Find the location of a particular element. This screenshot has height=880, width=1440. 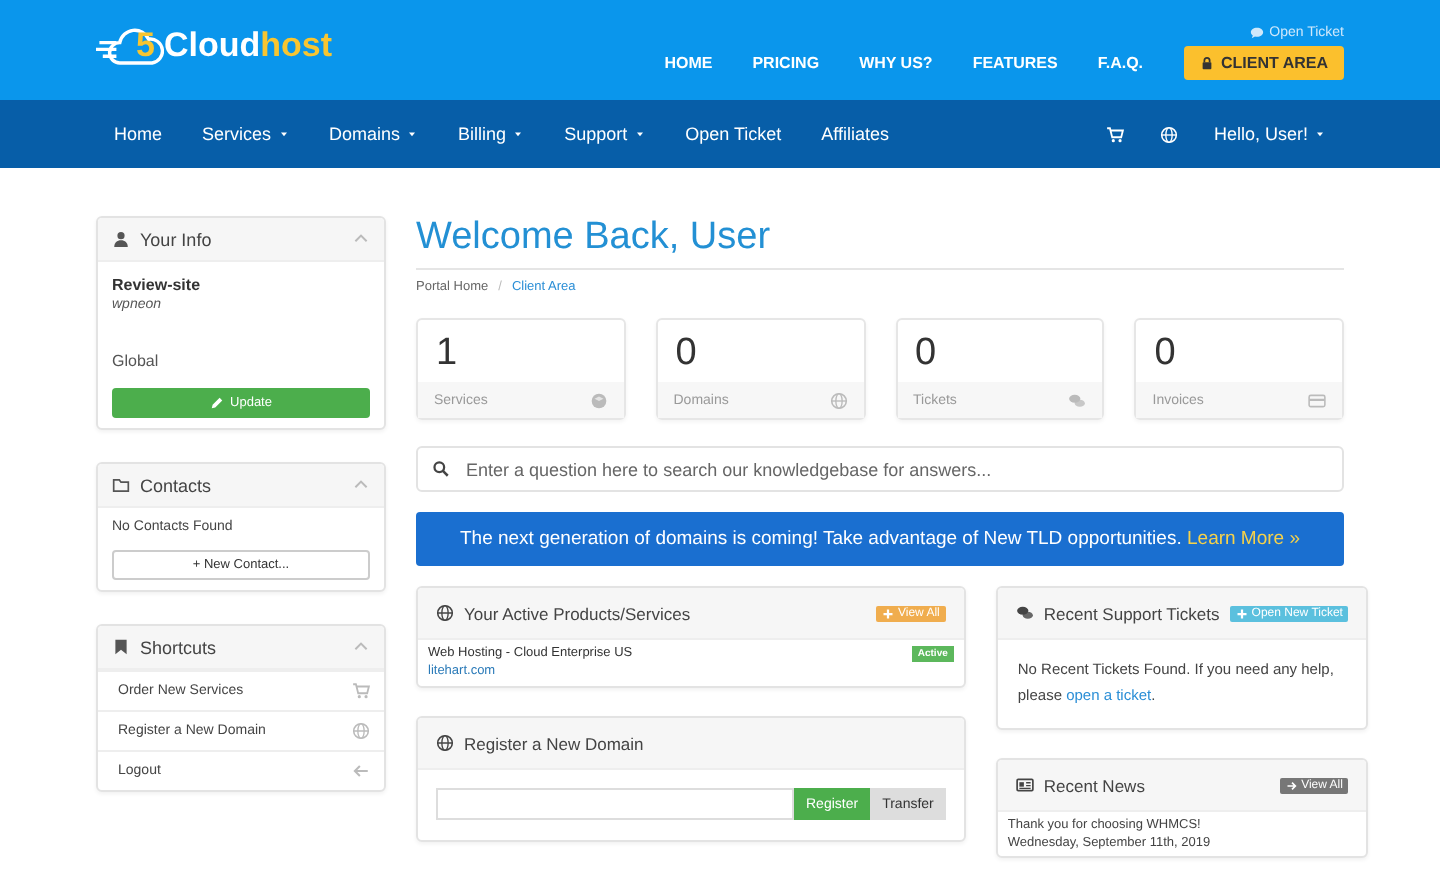

cart-button is located at coordinates (1114, 134).